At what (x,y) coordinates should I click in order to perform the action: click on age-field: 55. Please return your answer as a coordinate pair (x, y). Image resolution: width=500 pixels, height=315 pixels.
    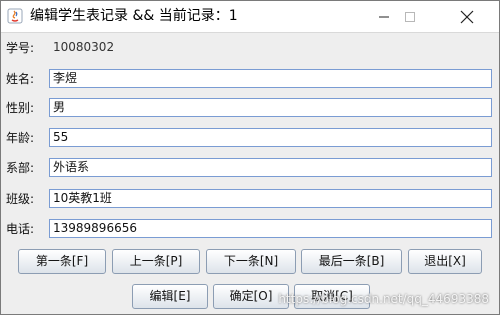
    Looking at the image, I should click on (270, 137).